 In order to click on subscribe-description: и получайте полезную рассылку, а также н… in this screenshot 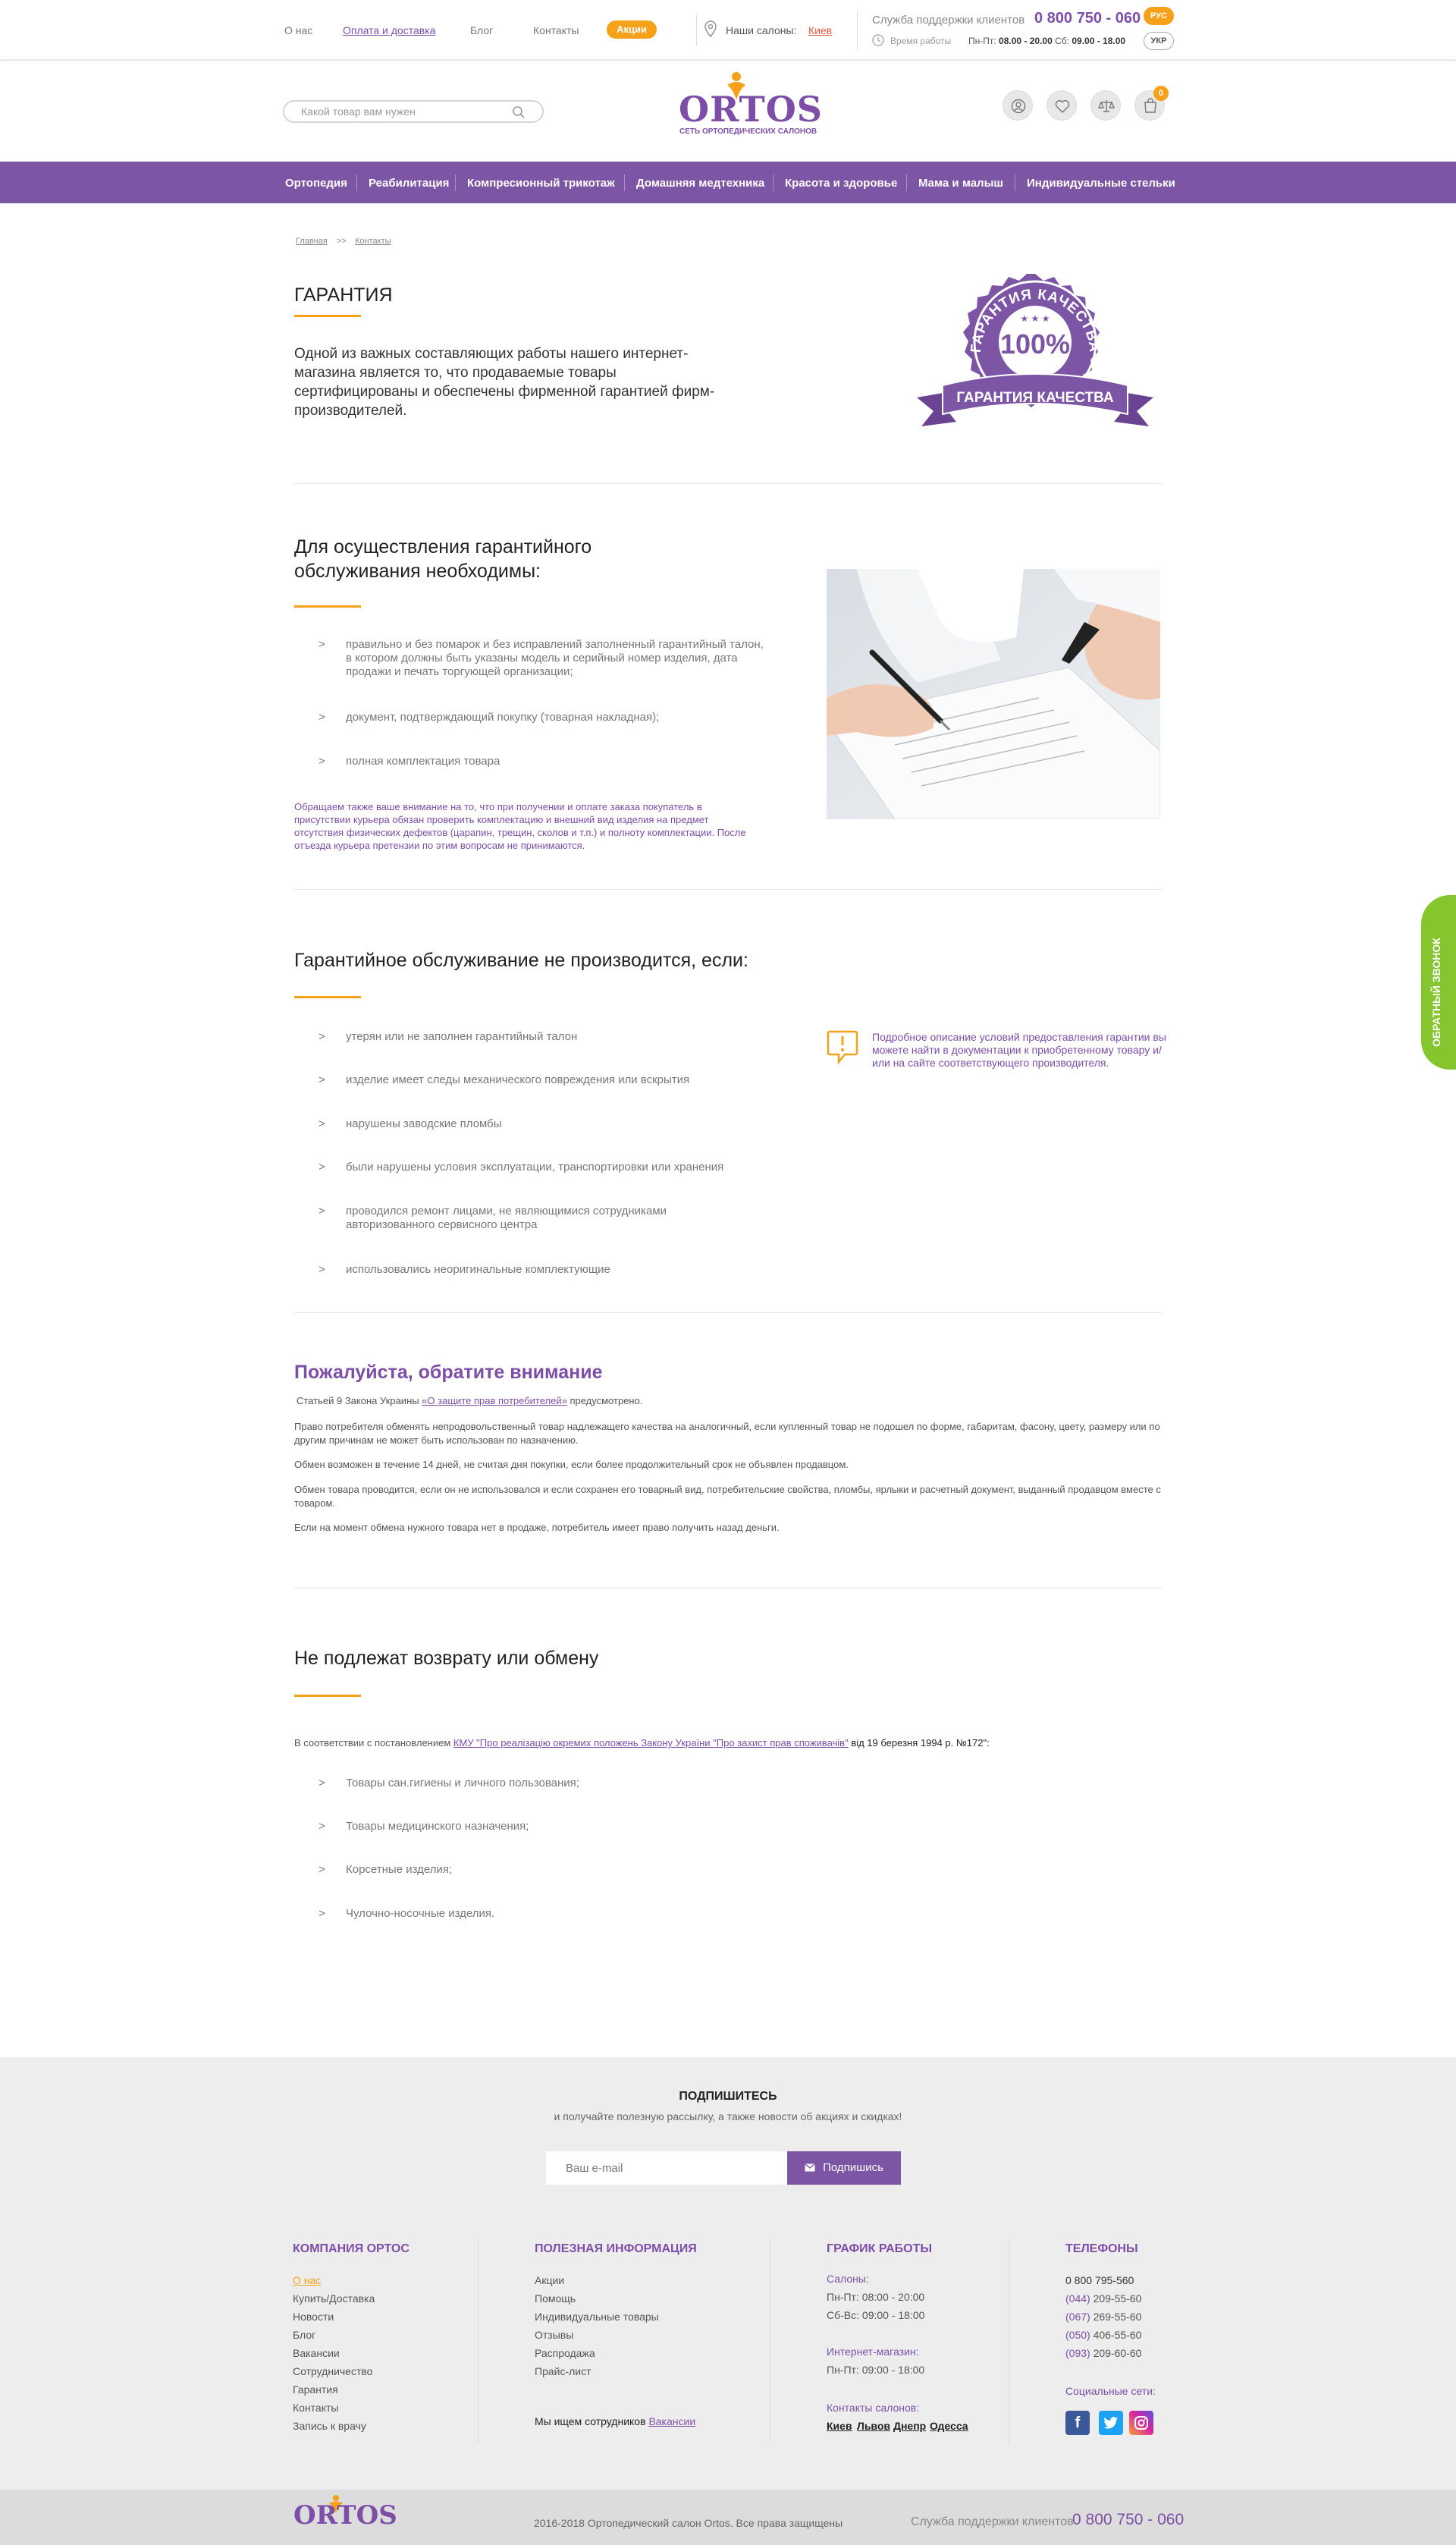, I will do `click(728, 2116)`.